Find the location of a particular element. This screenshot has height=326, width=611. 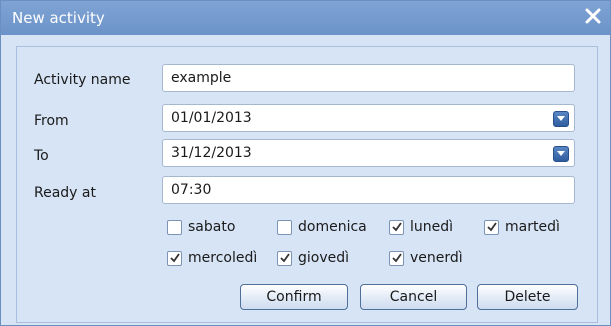

window-title: New activity is located at coordinates (58, 18).